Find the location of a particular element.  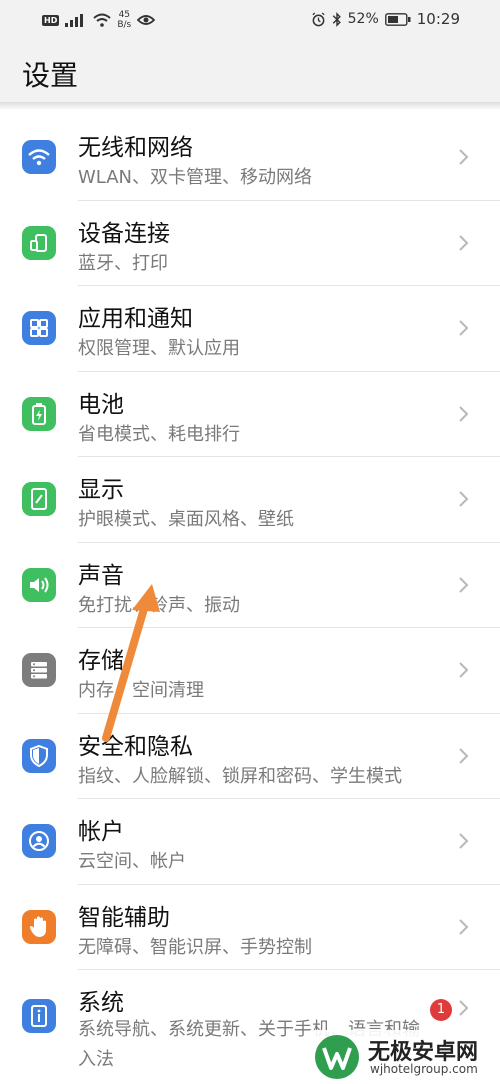

item-title: 无线和网络 is located at coordinates (135, 148).